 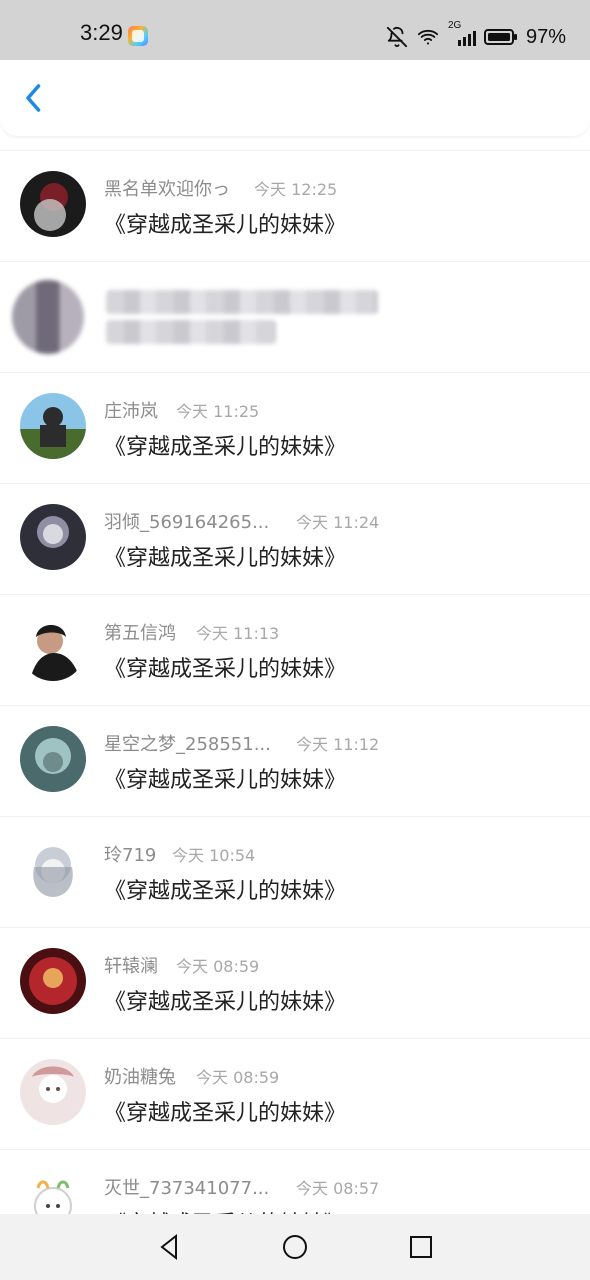 What do you see at coordinates (238, 633) in the screenshot?
I see `timestamp: 今天 11:13` at bounding box center [238, 633].